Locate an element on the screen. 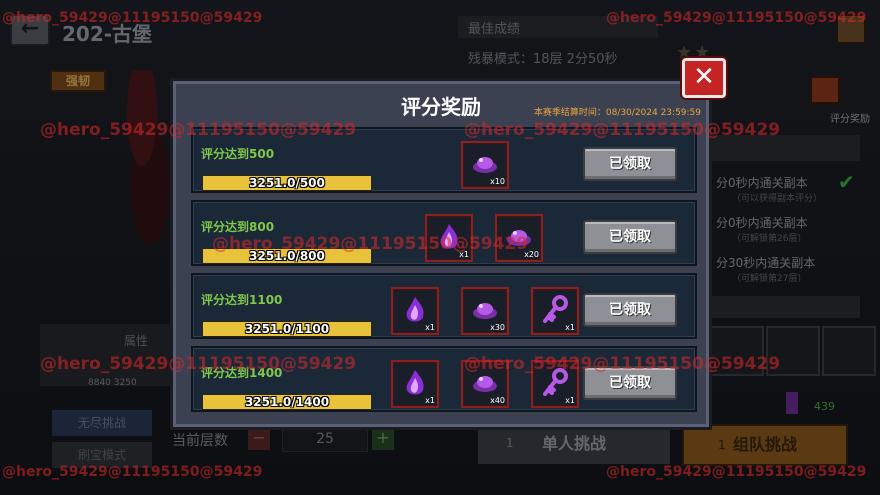 Image resolution: width=880 pixels, height=495 pixels. item-quantity: x10 is located at coordinates (497, 181).